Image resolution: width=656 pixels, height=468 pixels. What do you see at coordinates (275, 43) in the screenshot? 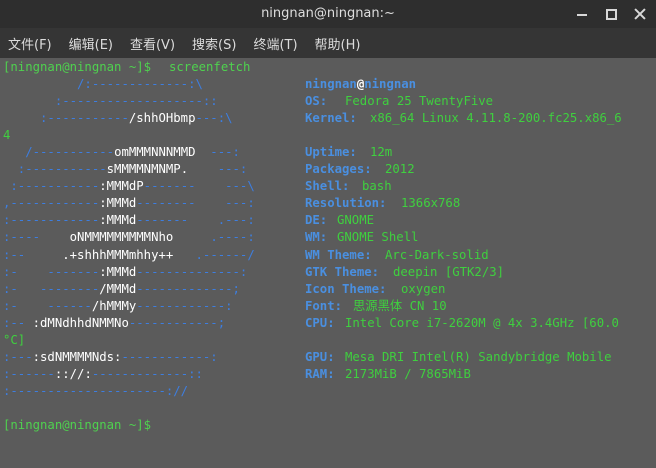
I see `menu-terminal: 终端(T)` at bounding box center [275, 43].